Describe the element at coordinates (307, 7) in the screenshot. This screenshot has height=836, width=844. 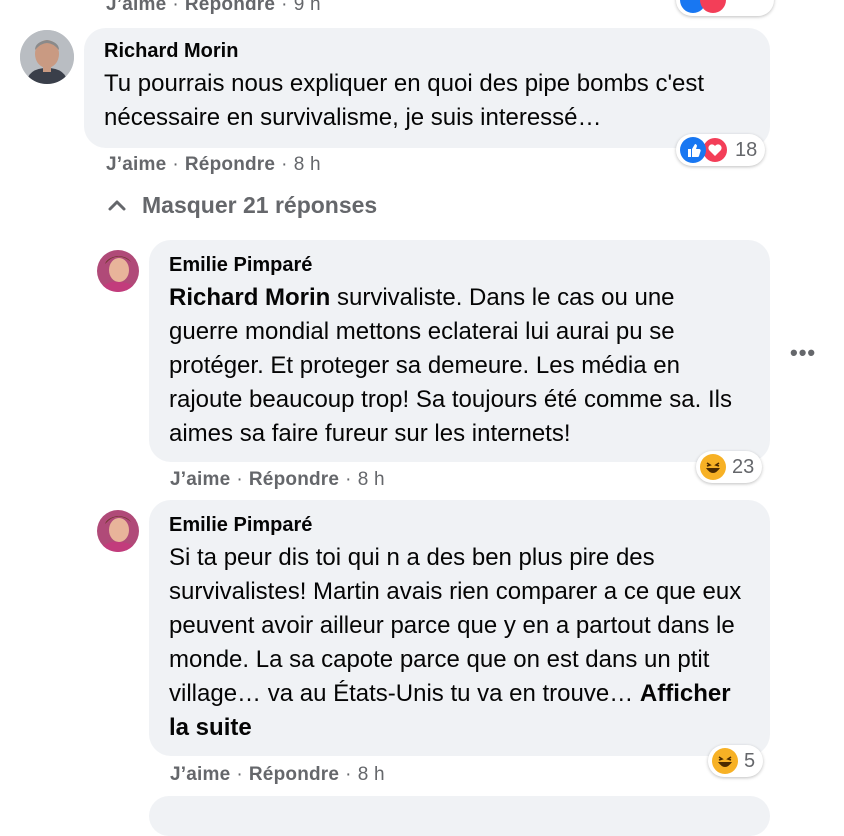
I see `timestamp: 9 h` at that location.